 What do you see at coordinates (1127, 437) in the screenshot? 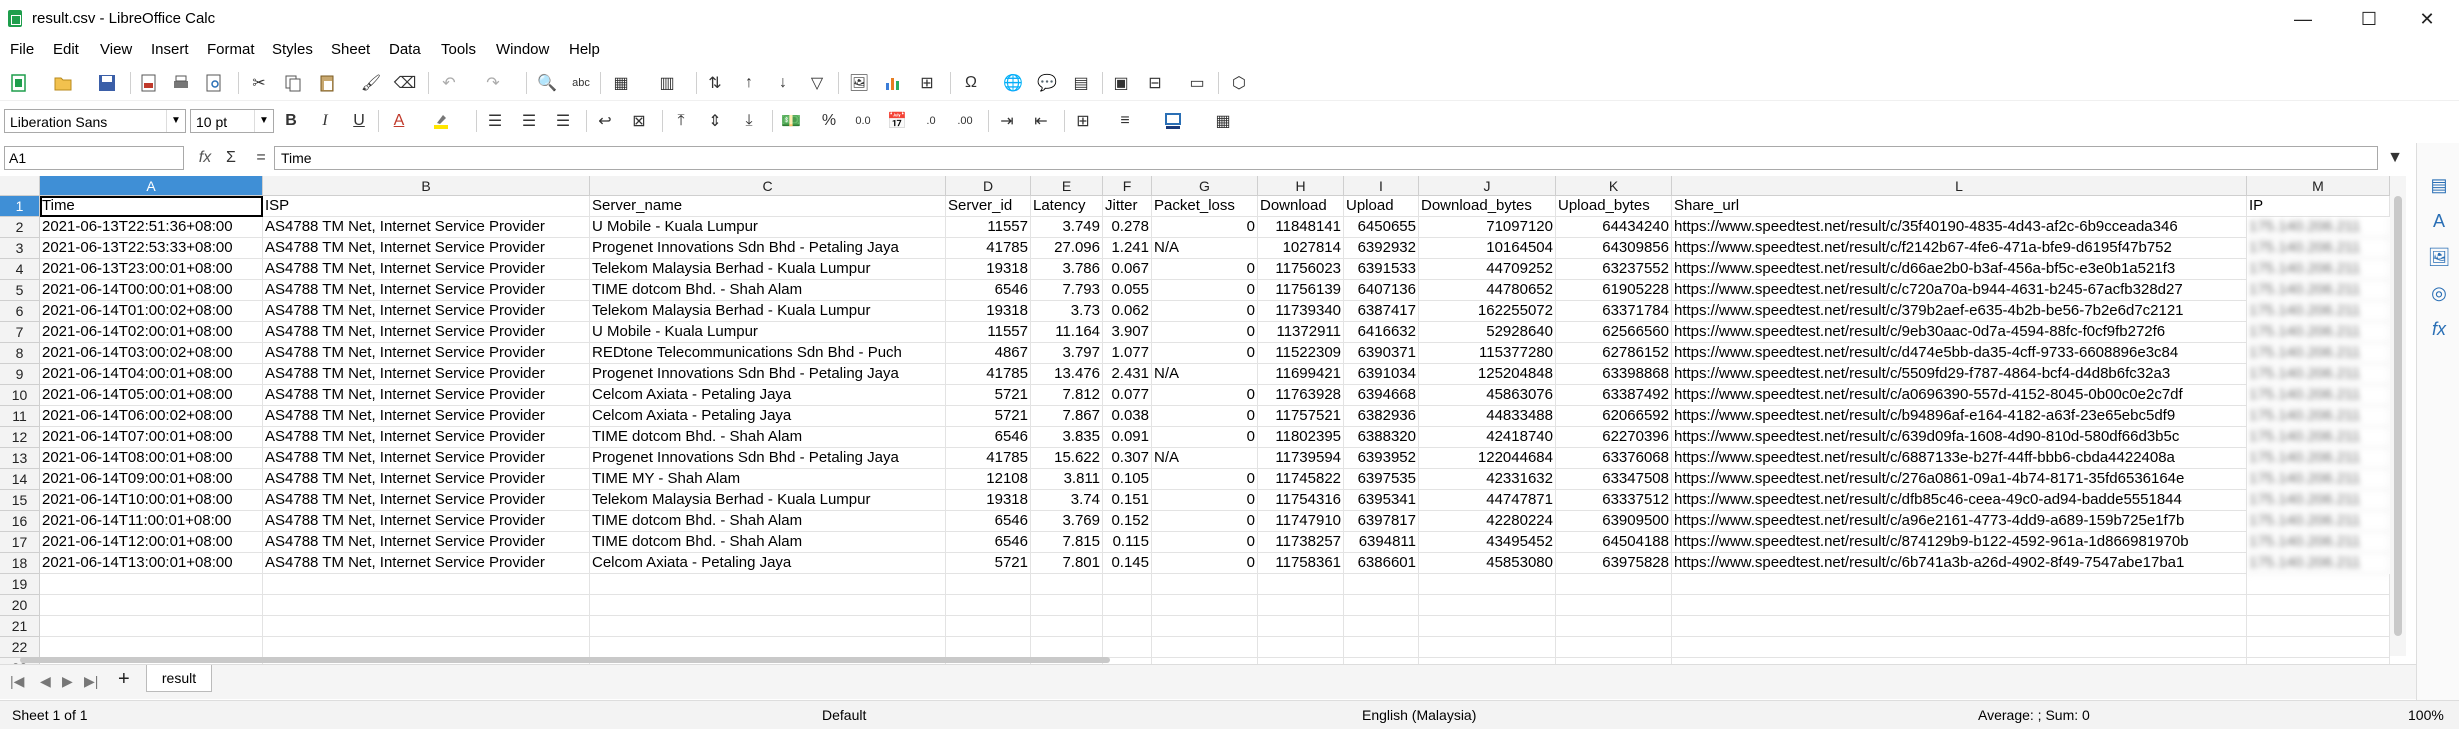
I see `data-cell: 0.091` at bounding box center [1127, 437].